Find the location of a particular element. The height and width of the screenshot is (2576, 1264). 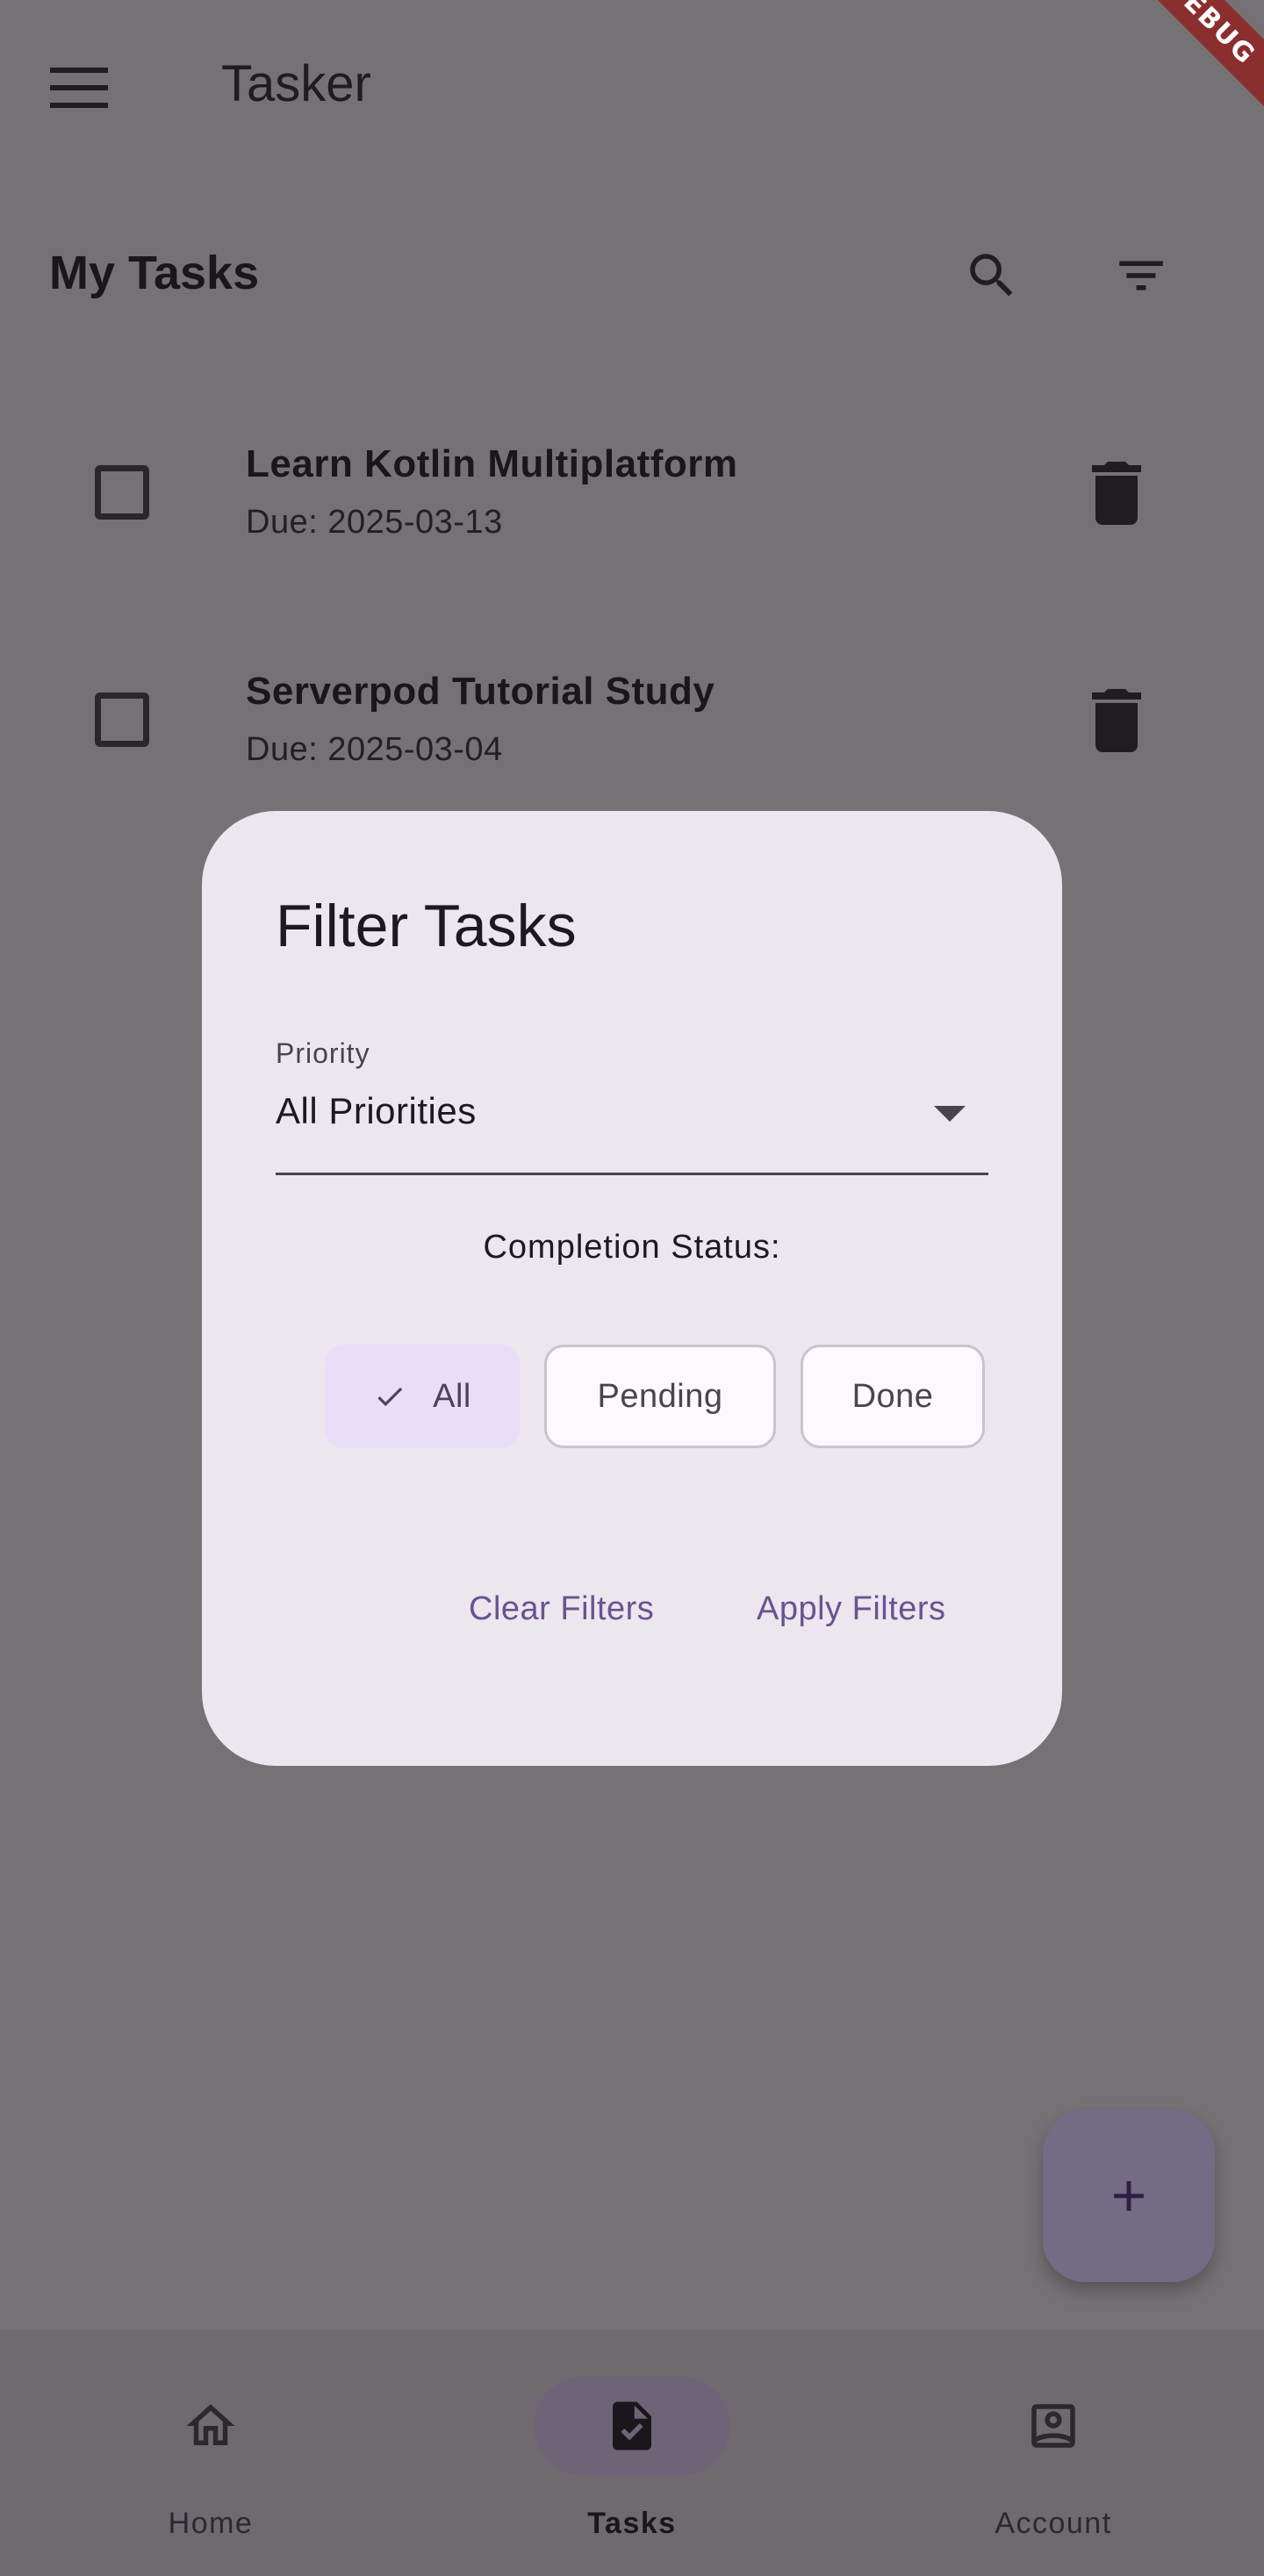

menu-icon is located at coordinates (79, 88).